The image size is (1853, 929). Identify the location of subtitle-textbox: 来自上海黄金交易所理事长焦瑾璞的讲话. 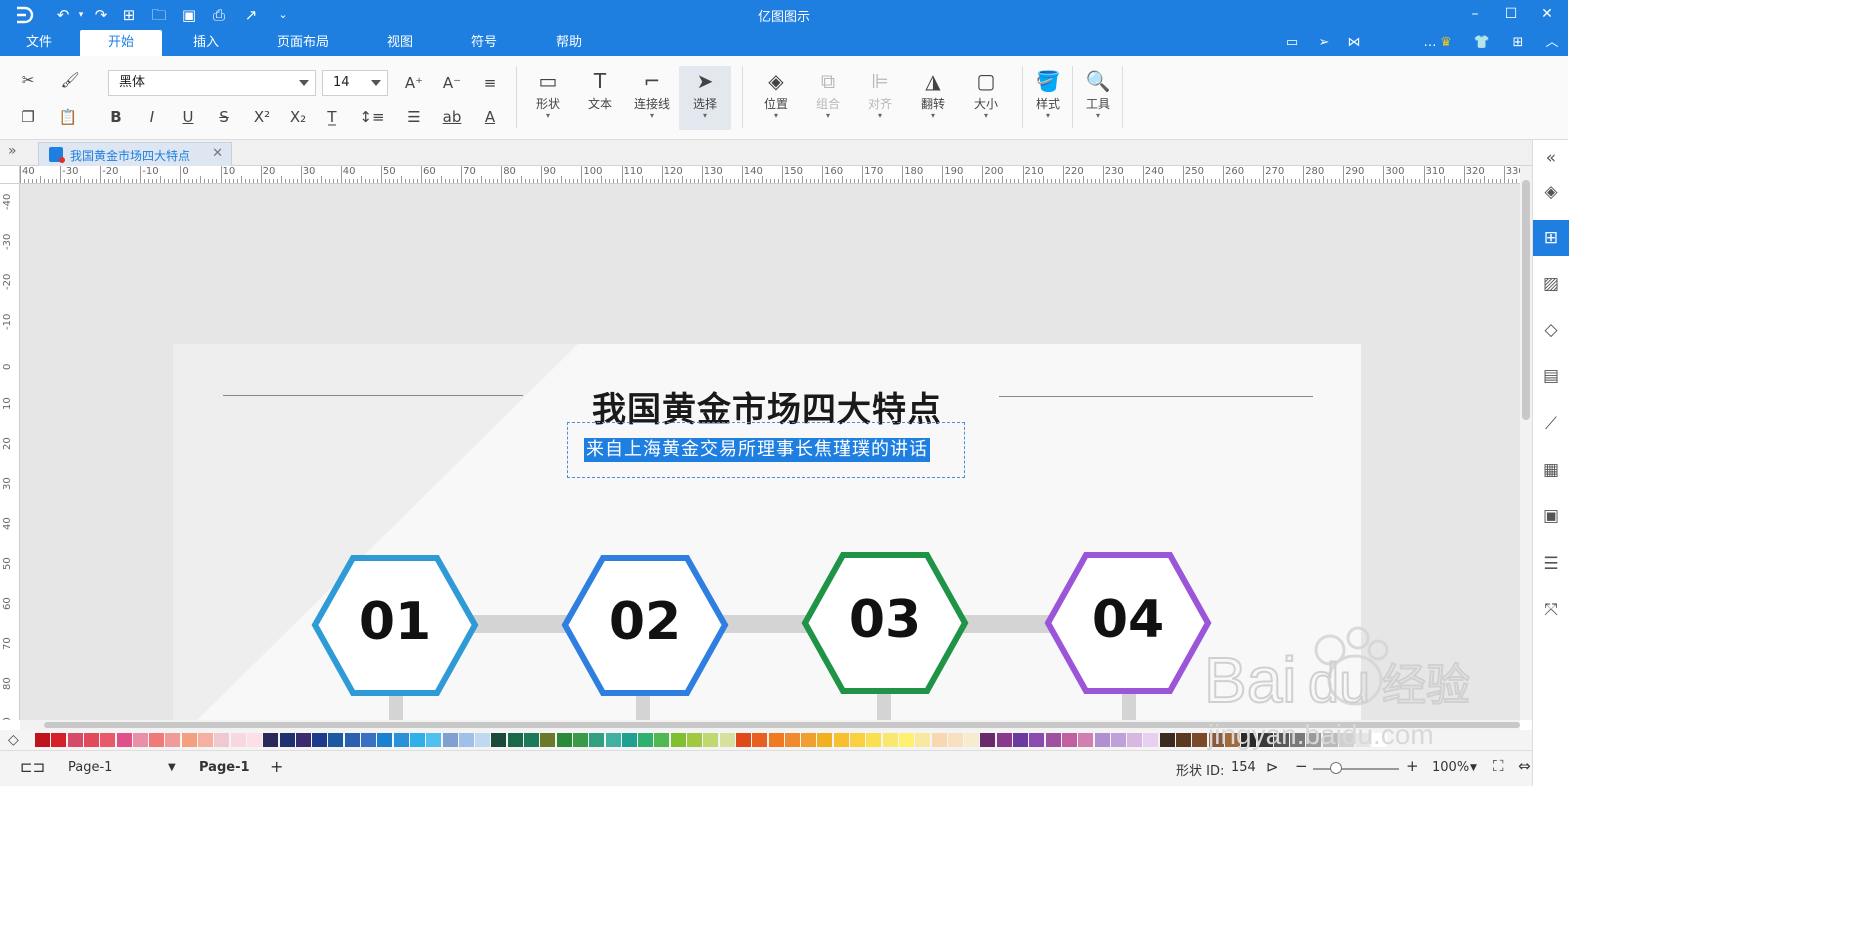
(766, 450).